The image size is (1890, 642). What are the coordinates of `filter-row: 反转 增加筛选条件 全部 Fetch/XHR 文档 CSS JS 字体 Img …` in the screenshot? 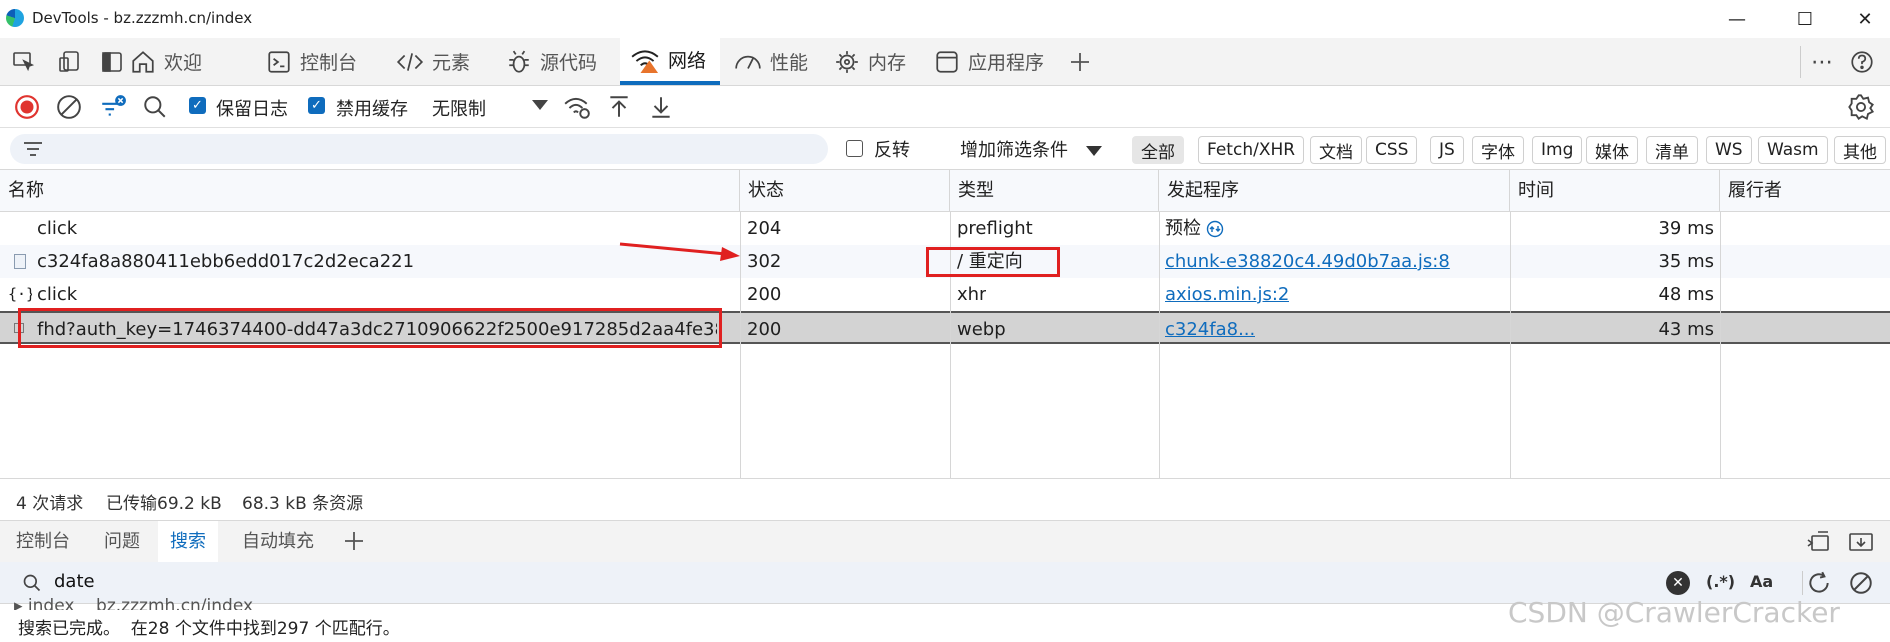 It's located at (945, 149).